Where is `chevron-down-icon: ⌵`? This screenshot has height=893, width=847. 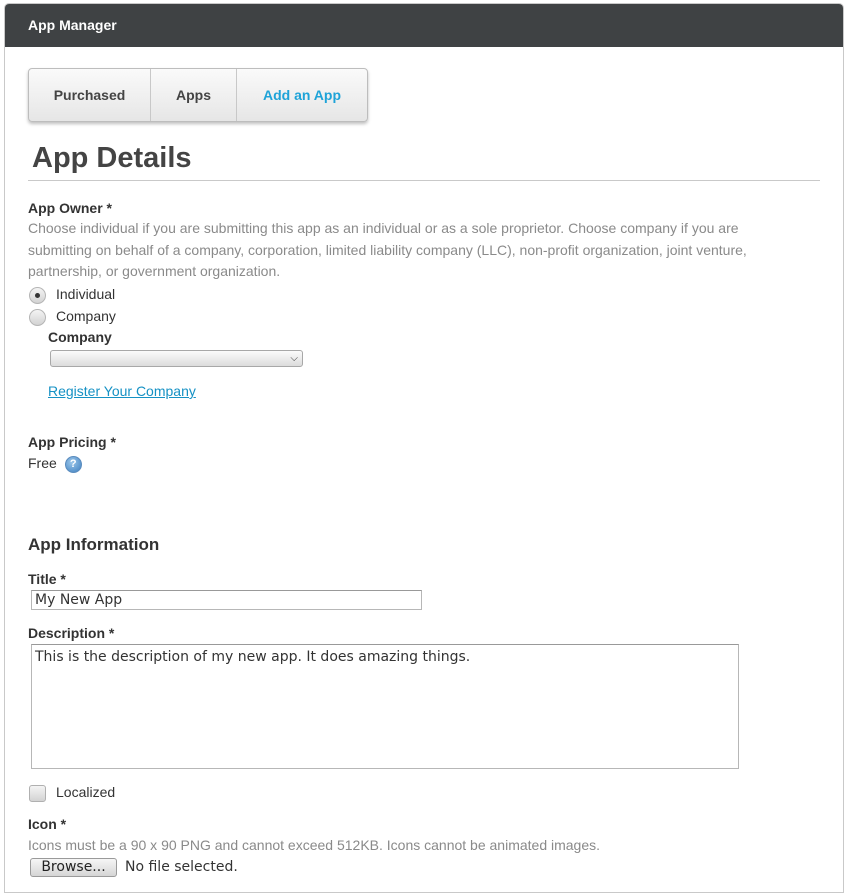
chevron-down-icon: ⌵ is located at coordinates (294, 358).